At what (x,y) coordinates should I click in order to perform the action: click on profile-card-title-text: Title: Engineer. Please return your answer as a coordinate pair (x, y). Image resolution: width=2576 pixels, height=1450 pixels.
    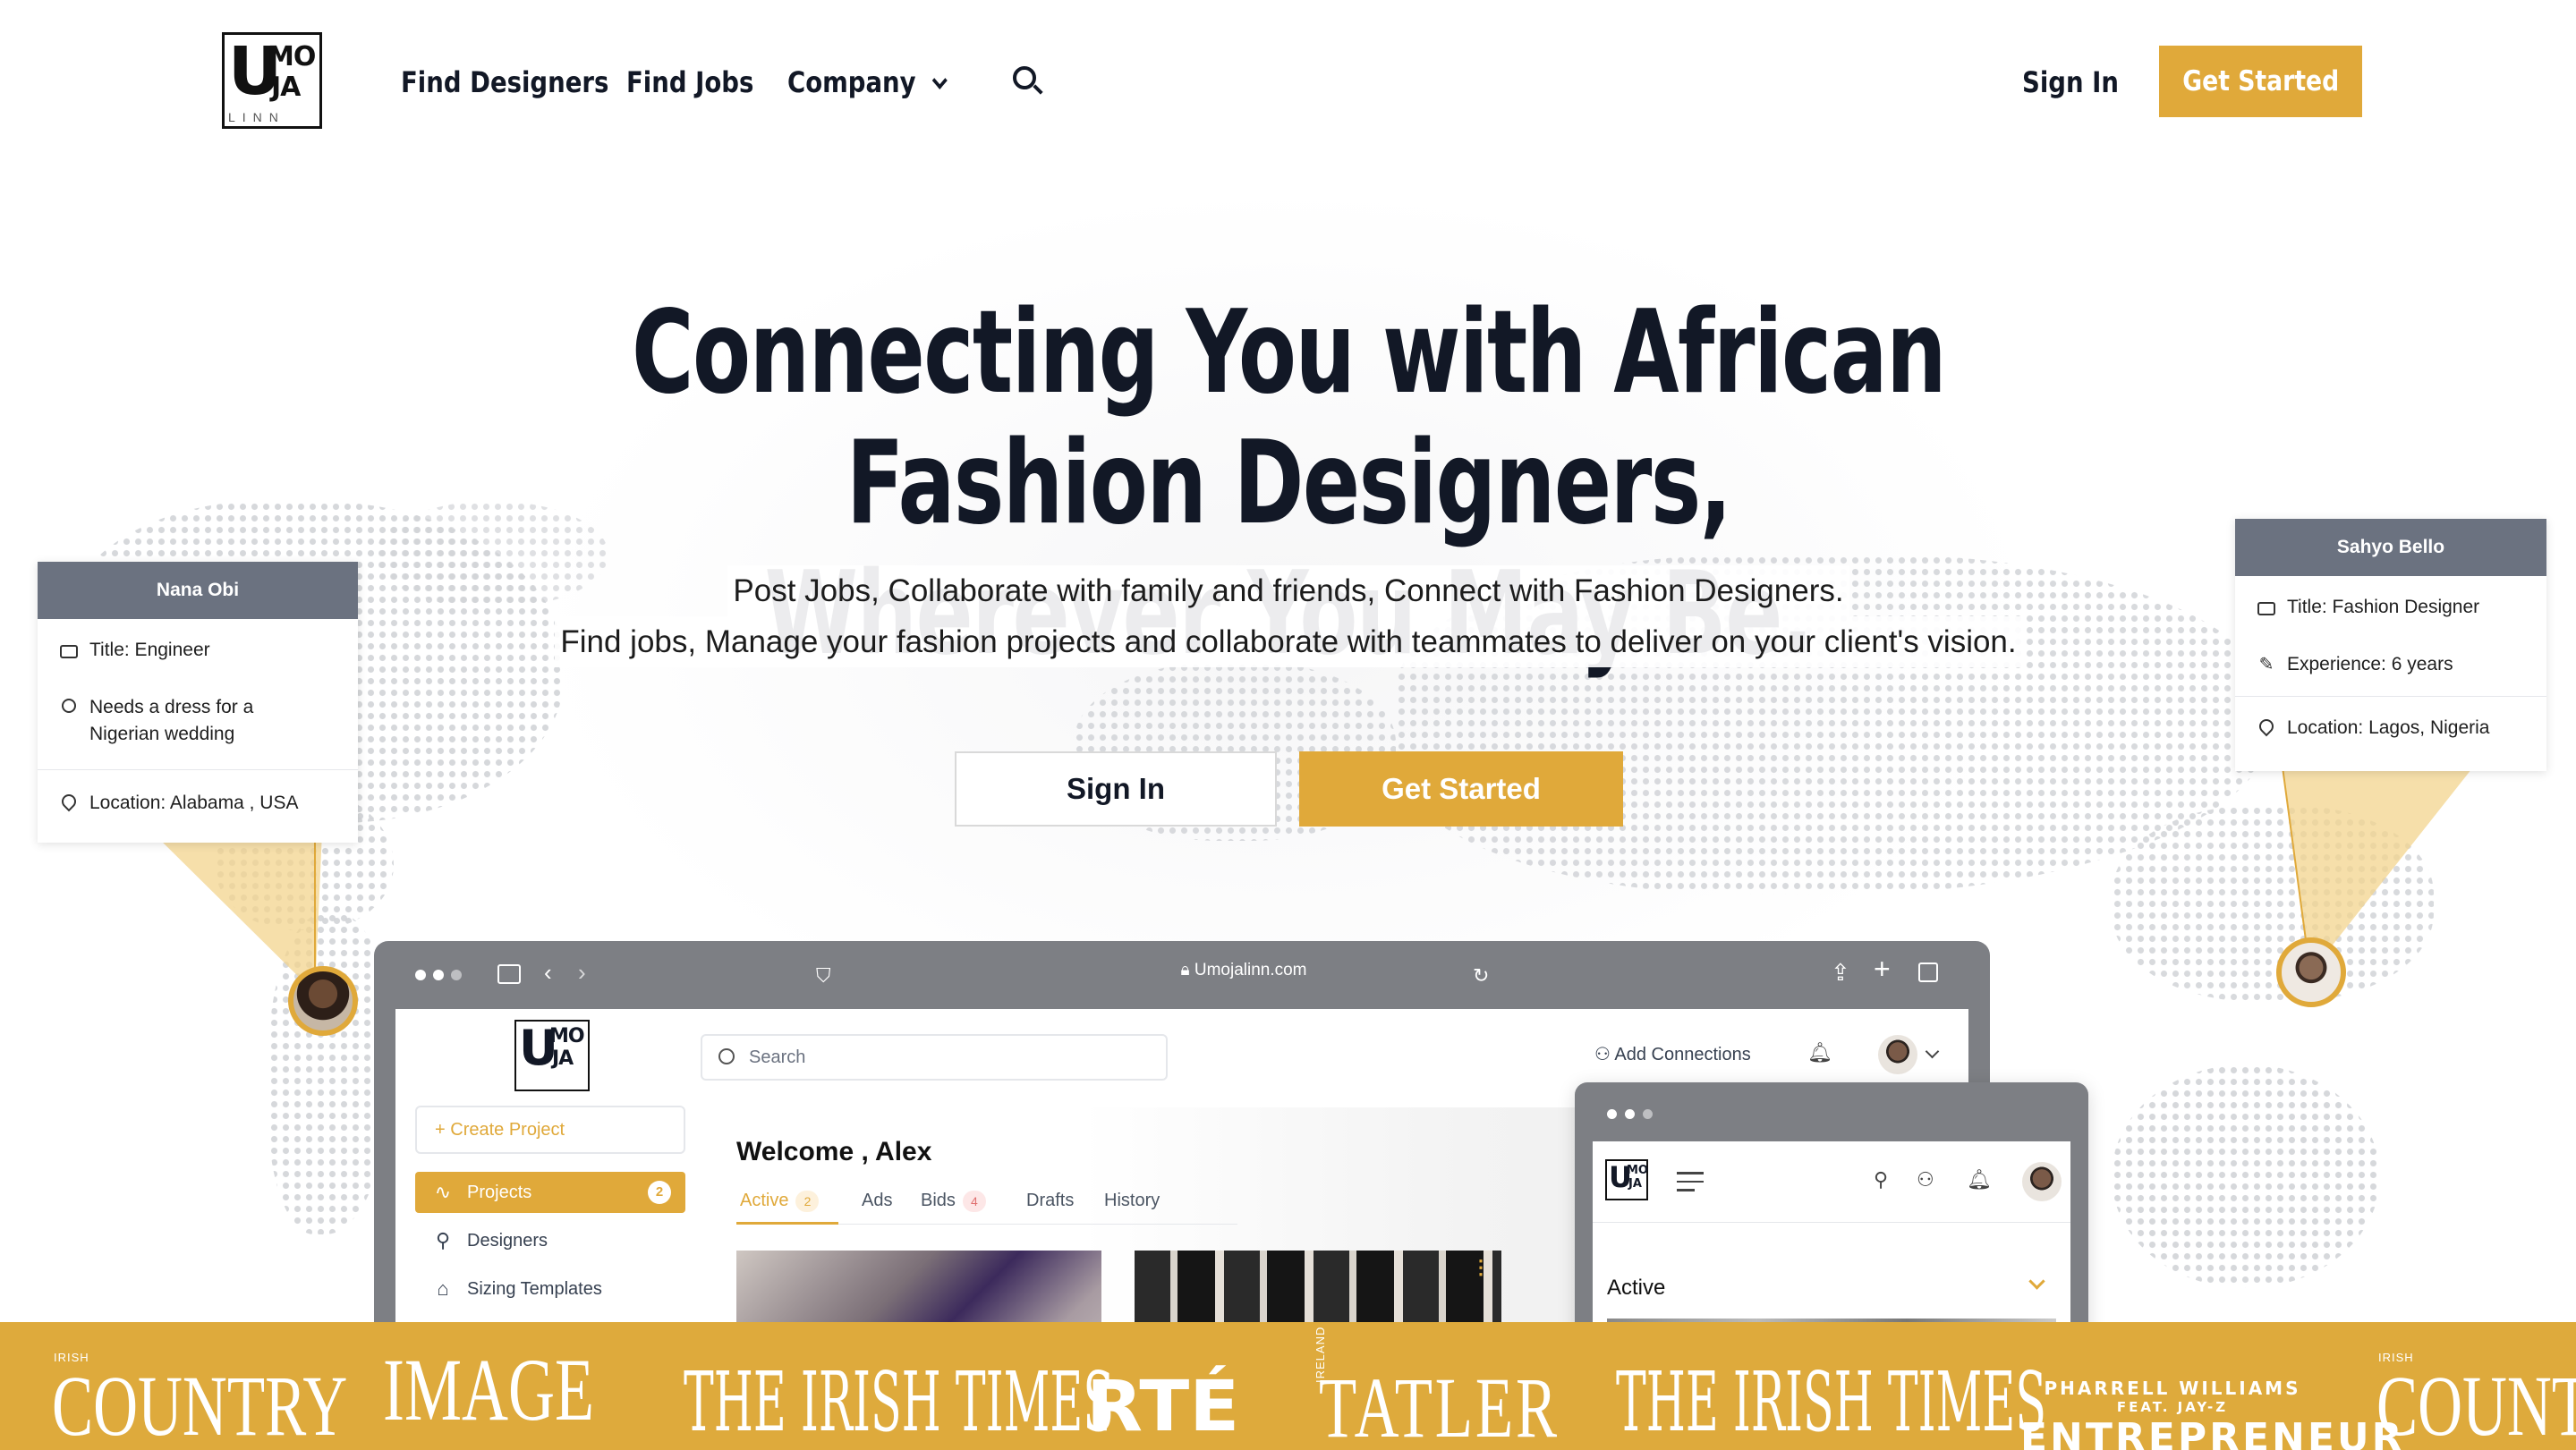
    Looking at the image, I should click on (149, 650).